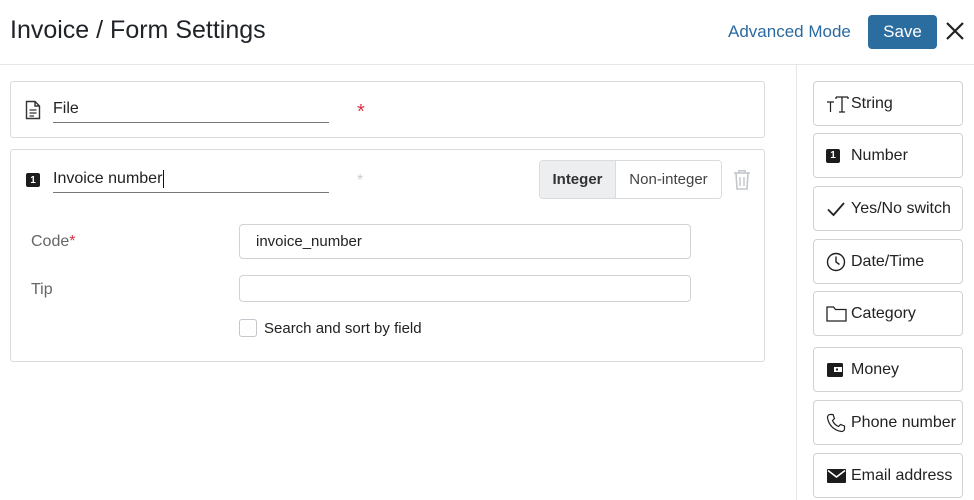  What do you see at coordinates (902, 32) in the screenshot?
I see `save-button: Save` at bounding box center [902, 32].